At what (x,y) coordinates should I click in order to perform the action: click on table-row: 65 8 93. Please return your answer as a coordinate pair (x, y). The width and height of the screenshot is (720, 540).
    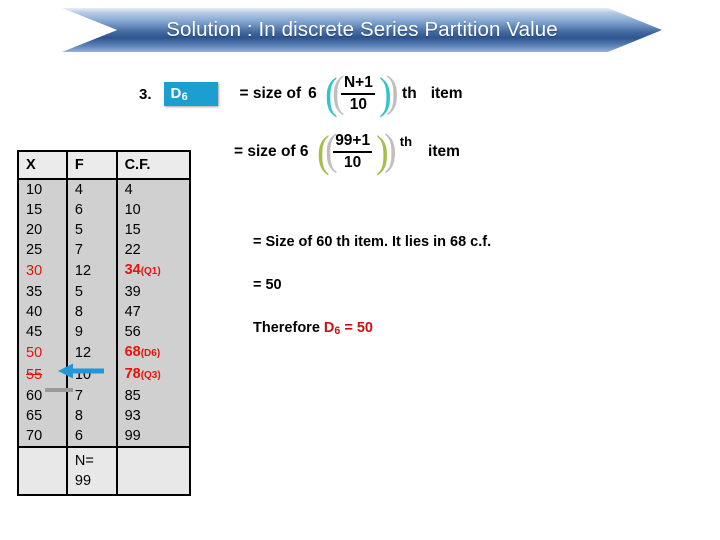
    Looking at the image, I should click on (104, 416).